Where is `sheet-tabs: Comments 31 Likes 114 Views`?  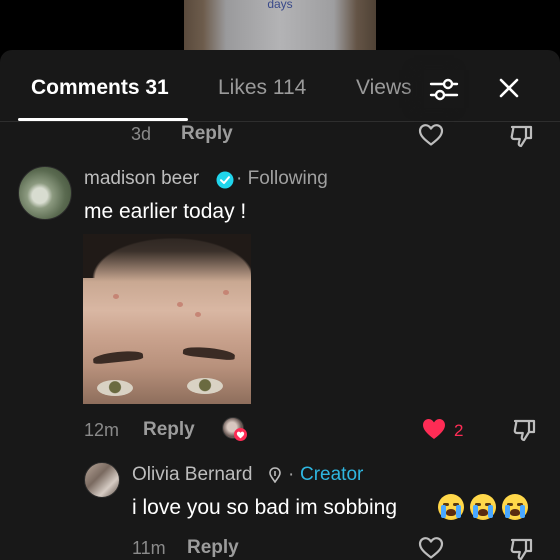
sheet-tabs: Comments 31 Likes 114 Views is located at coordinates (280, 86).